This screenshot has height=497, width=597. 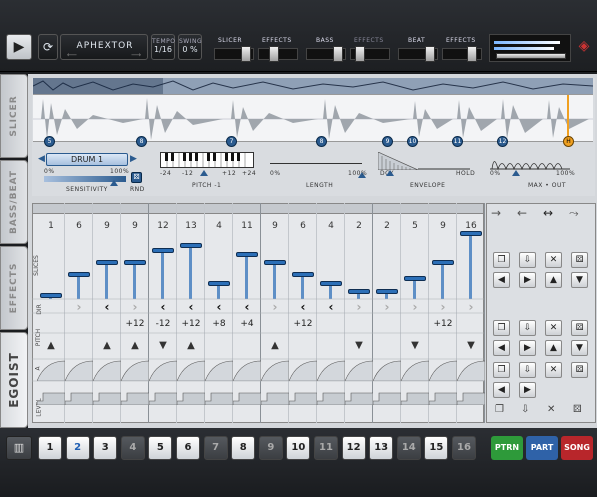 I want to click on randomize-icon: ⚄, so click(x=577, y=409).